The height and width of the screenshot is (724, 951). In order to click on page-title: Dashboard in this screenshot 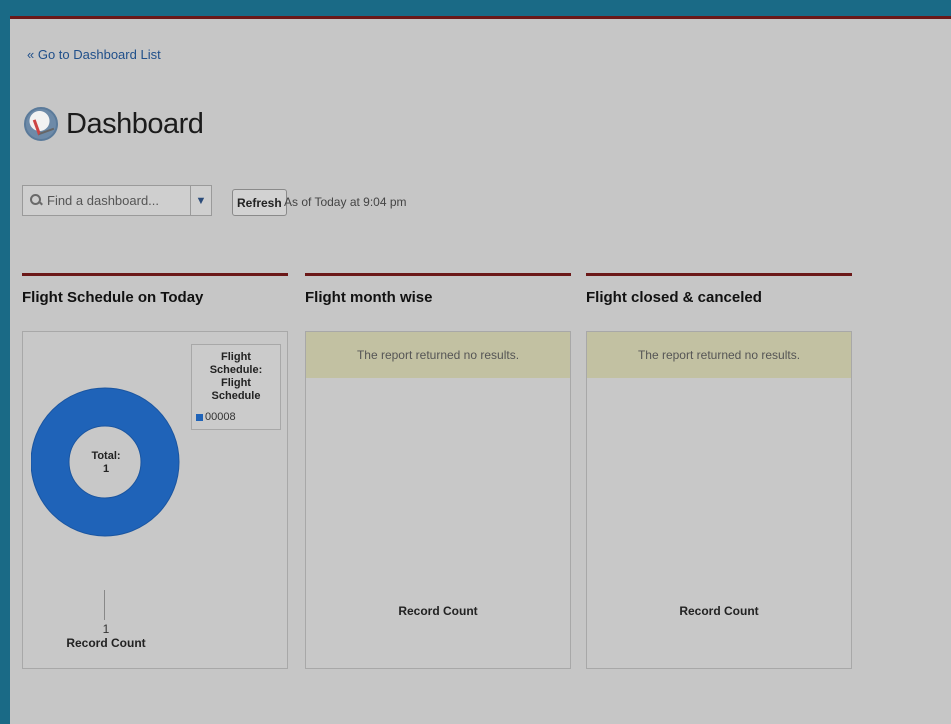, I will do `click(135, 123)`.